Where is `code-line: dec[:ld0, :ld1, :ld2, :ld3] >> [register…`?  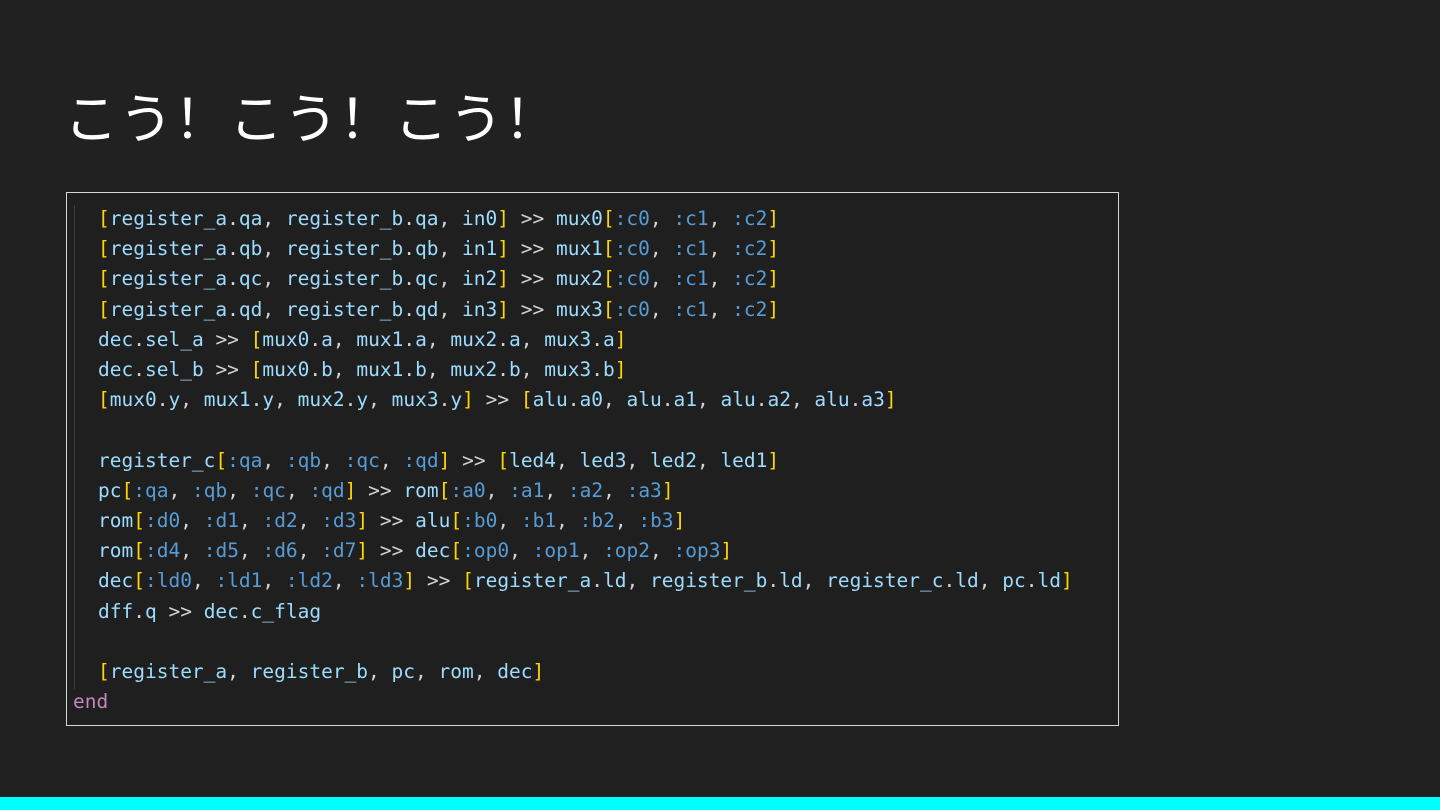
code-line: dec[:ld0, :ld1, :ld2, :ld3] >> [register… is located at coordinates (585, 580).